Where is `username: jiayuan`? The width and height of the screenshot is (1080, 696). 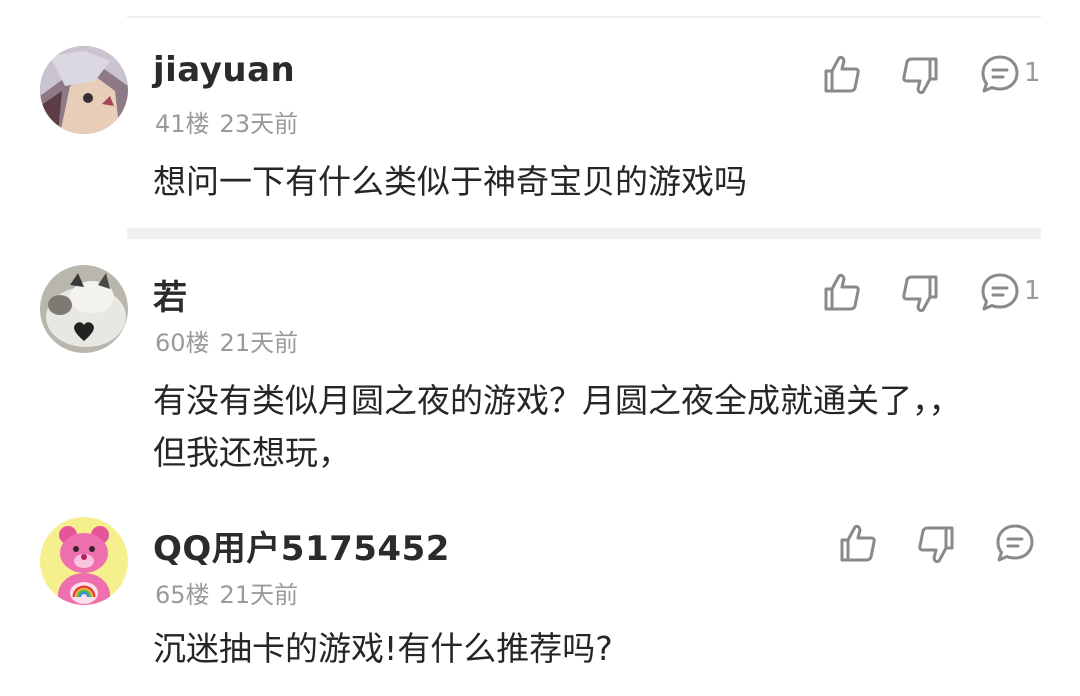
username: jiayuan is located at coordinates (224, 70).